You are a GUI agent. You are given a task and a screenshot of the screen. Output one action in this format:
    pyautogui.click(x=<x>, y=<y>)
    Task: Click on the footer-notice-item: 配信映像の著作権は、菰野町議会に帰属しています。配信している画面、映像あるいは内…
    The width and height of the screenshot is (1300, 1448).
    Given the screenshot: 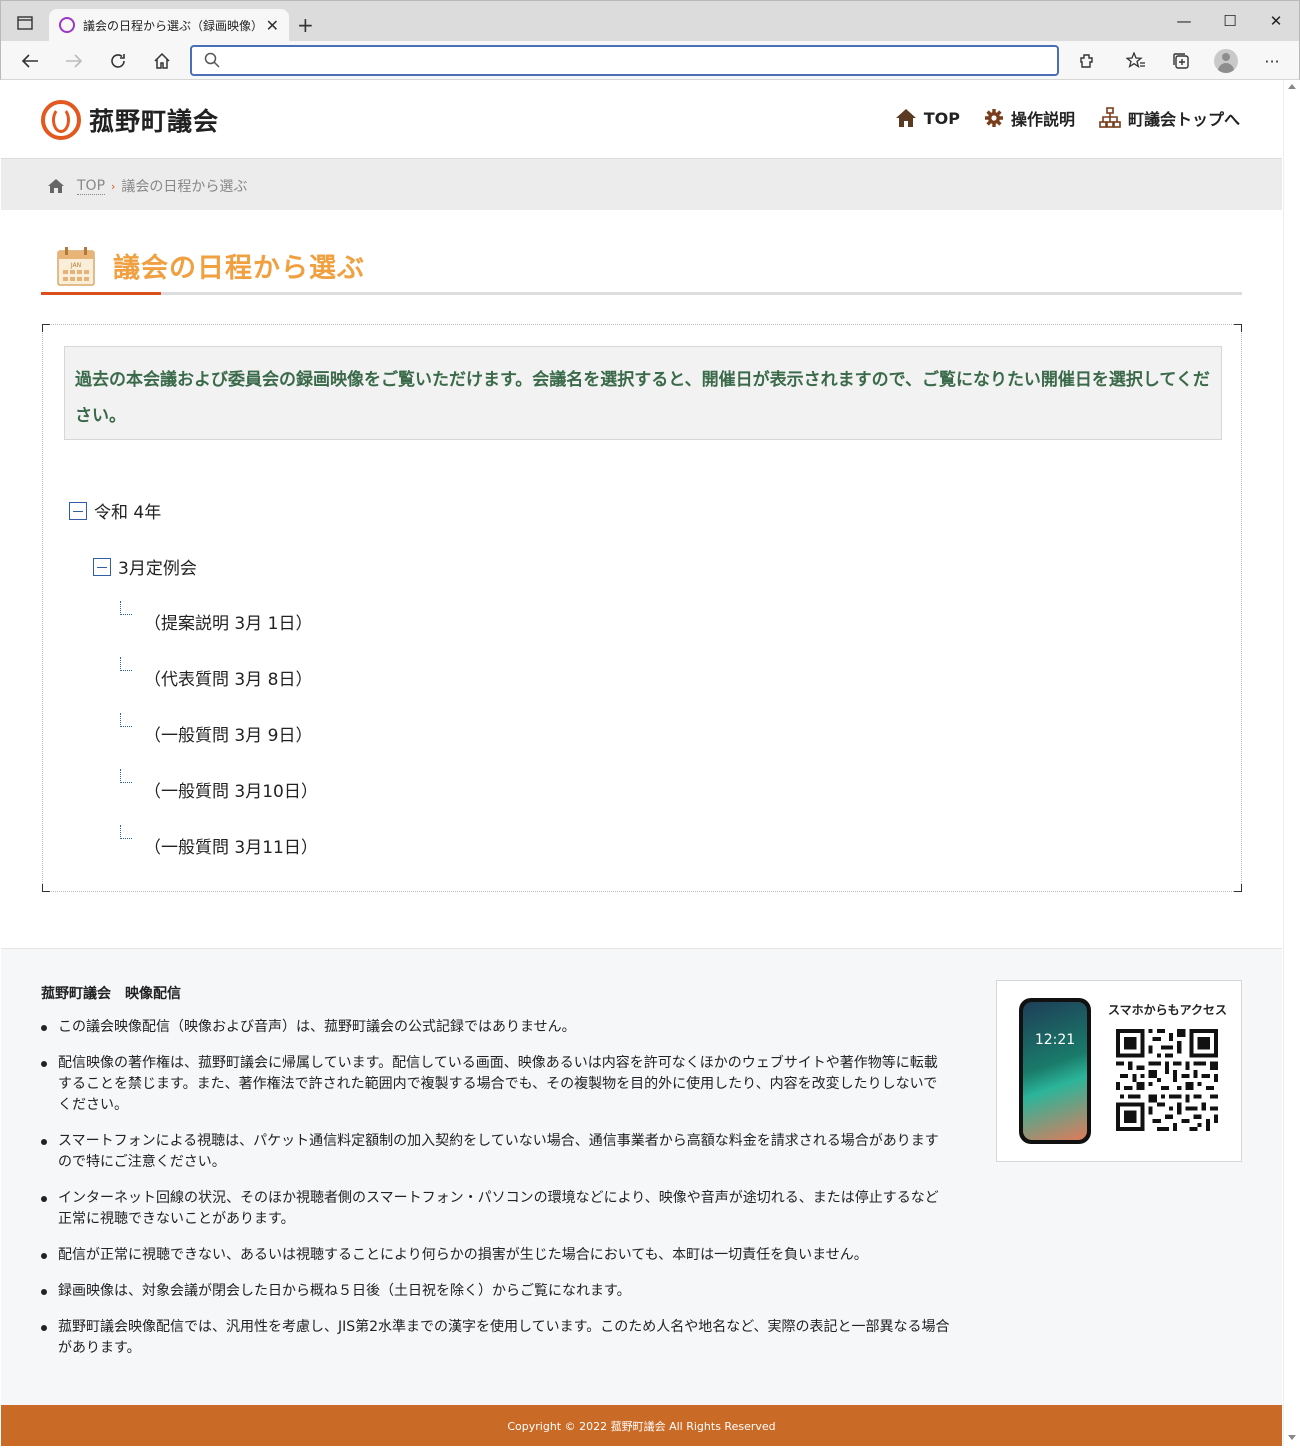 What is the action you would take?
    pyautogui.click(x=496, y=1084)
    